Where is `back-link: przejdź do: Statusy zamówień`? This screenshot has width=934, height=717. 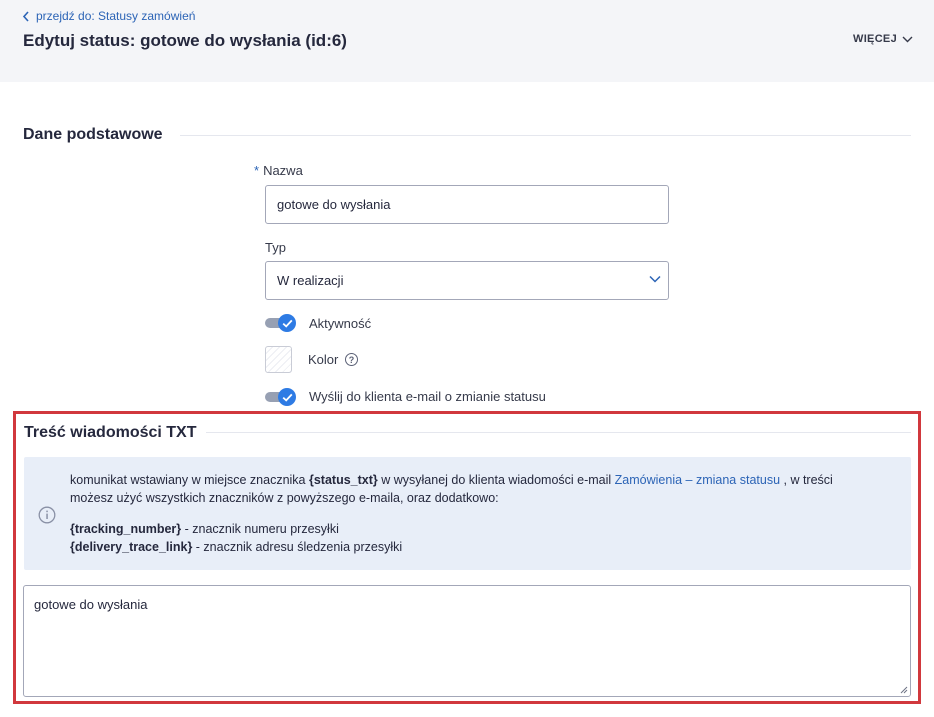
back-link: przejdź do: Statusy zamówień is located at coordinates (108, 16).